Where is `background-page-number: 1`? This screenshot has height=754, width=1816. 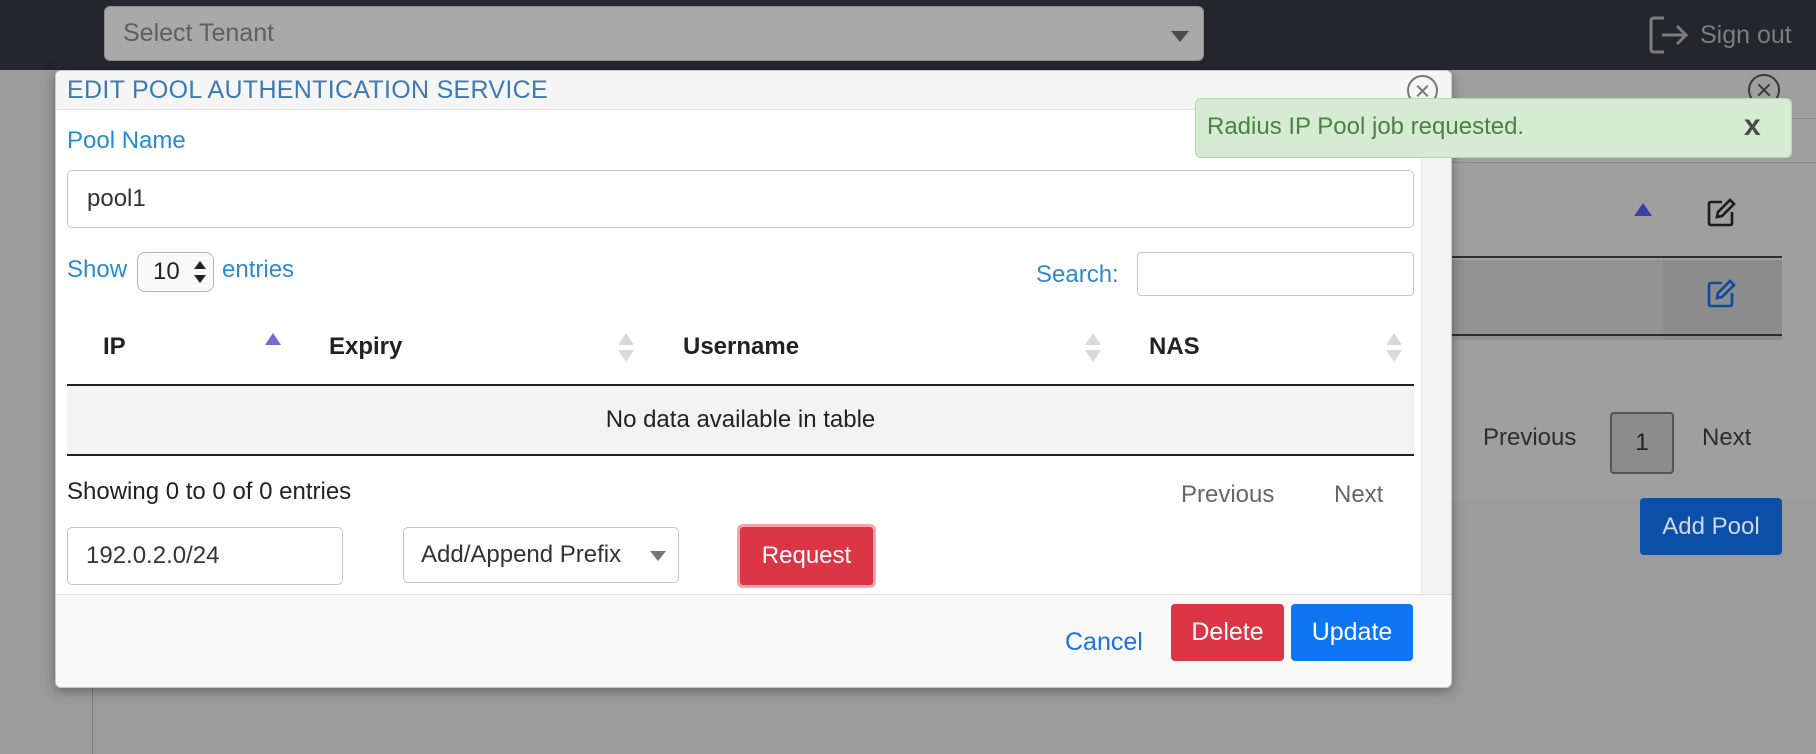
background-page-number: 1 is located at coordinates (1642, 443).